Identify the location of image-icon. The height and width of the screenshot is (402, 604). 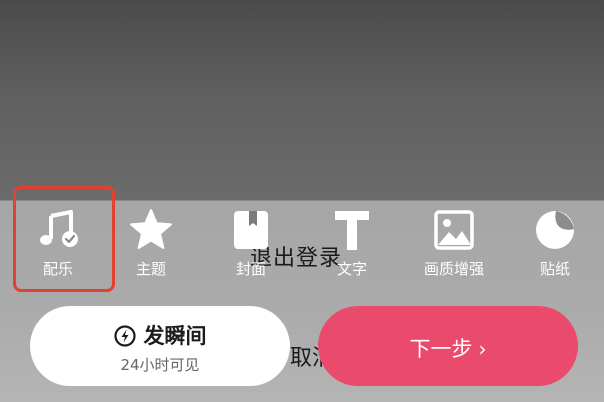
(454, 230).